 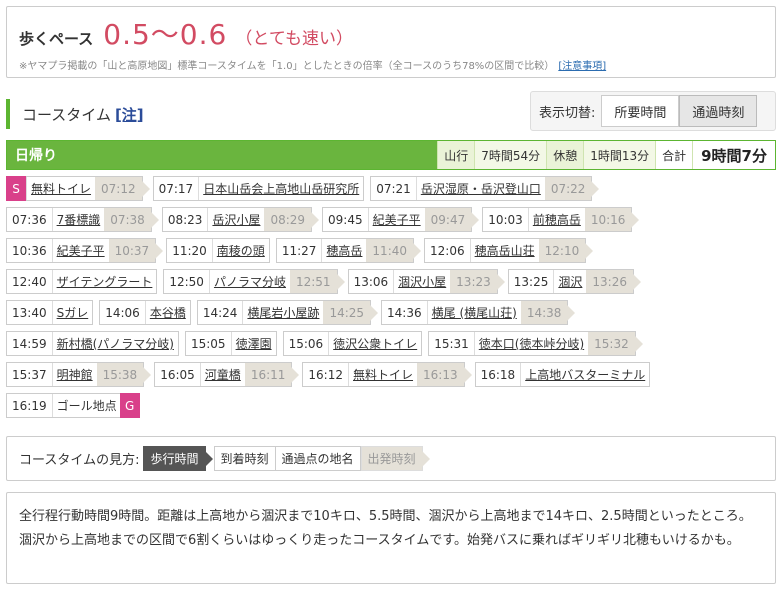 I want to click on arrival-time: 11:27, so click(x=299, y=250).